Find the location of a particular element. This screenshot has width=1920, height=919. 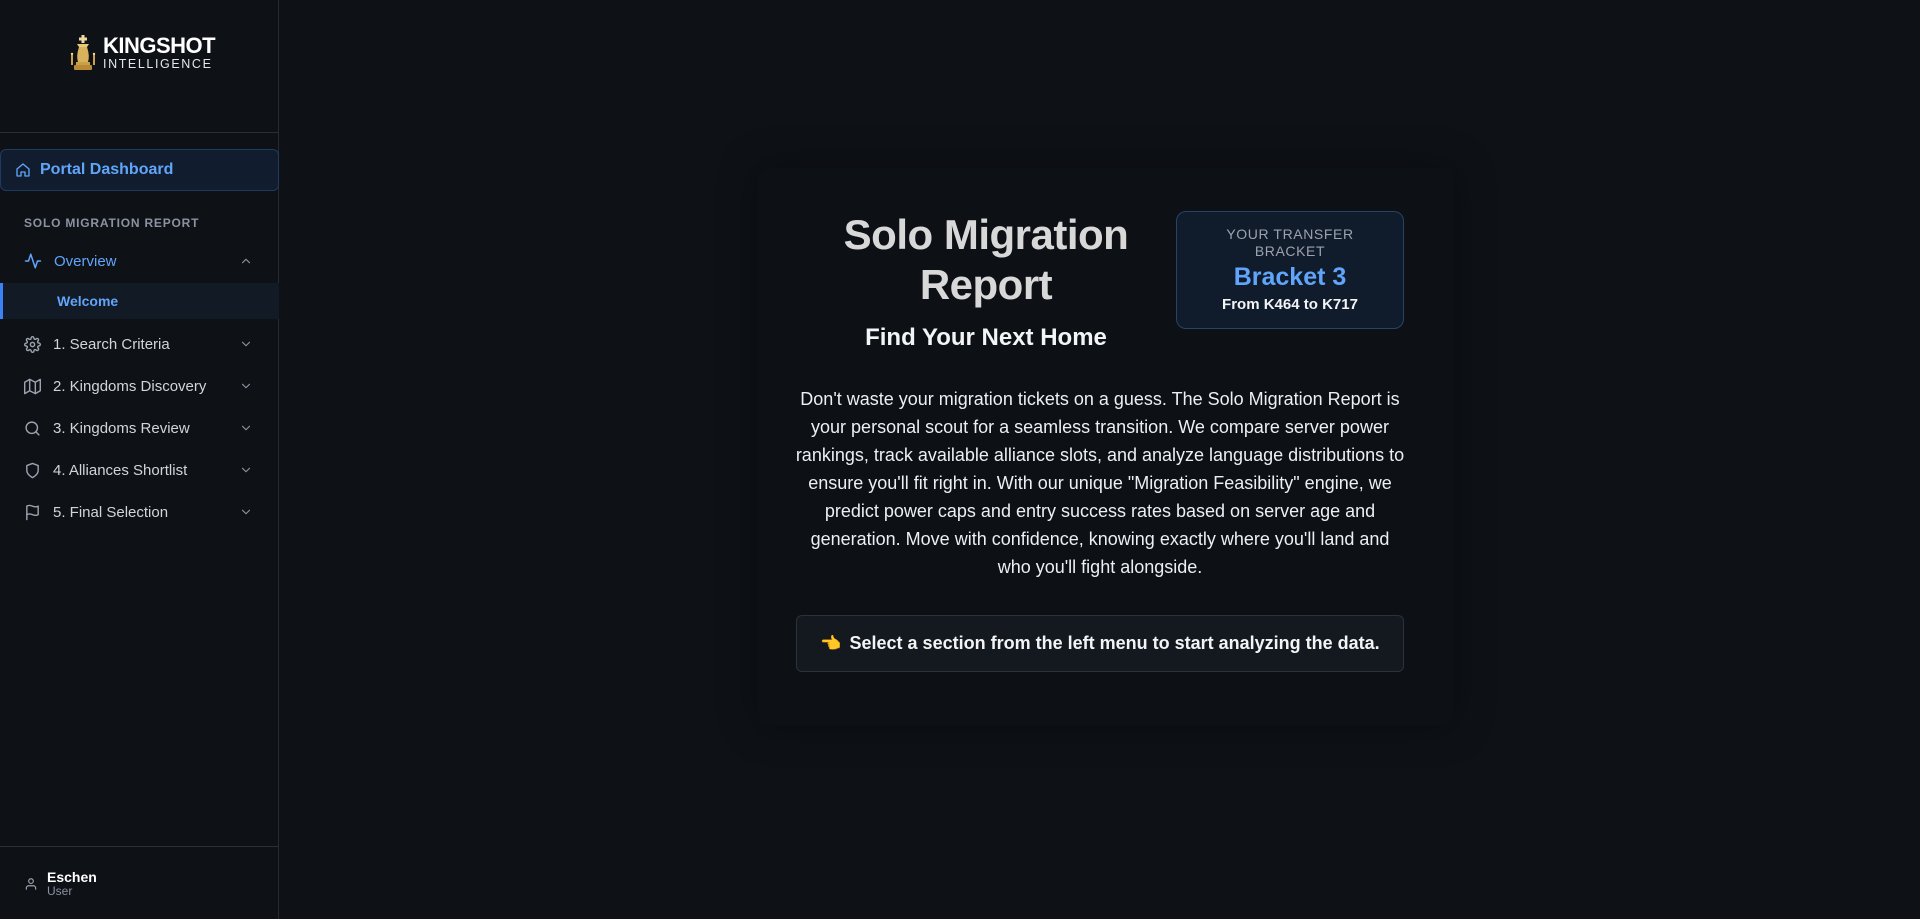

sidebar-subitem-label: Welcome is located at coordinates (88, 301).